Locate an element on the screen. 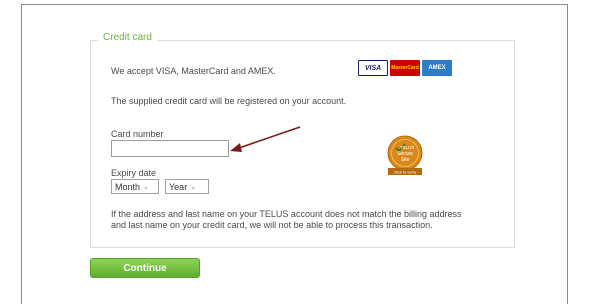  seal-click-text: Click to verify is located at coordinates (405, 173).